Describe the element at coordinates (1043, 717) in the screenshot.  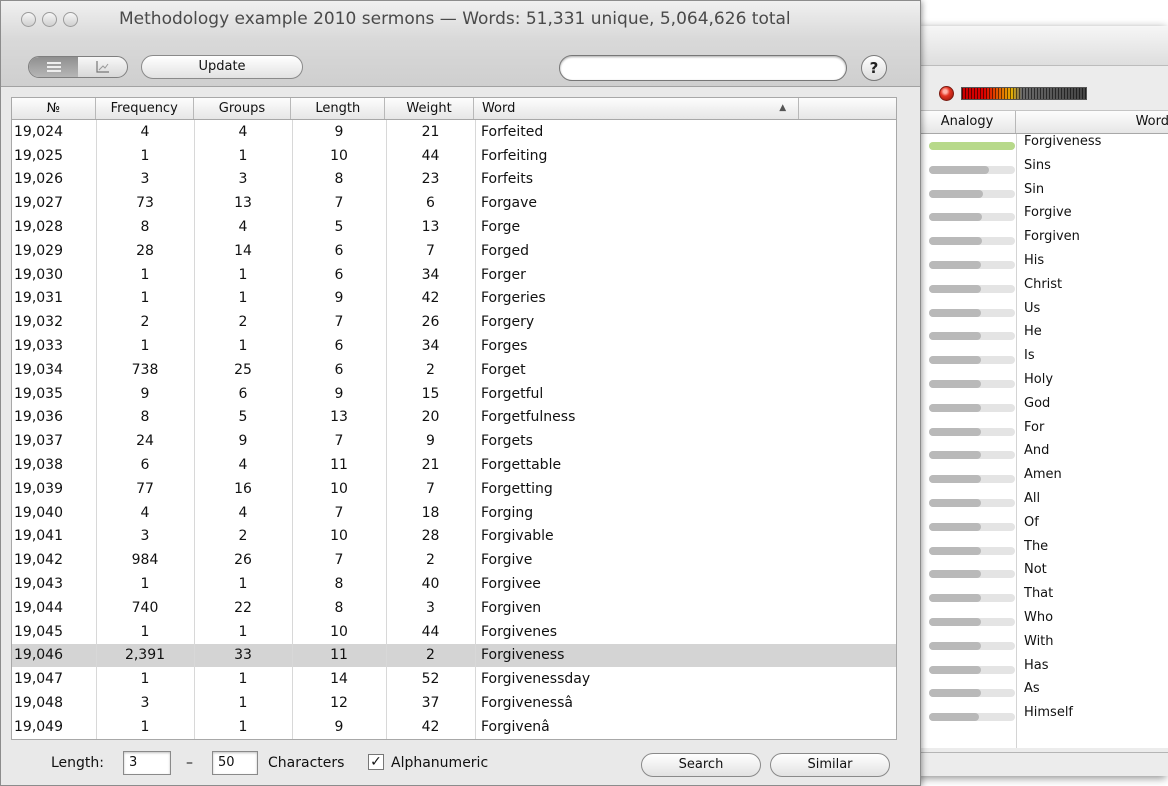
I see `analogy-row: Himself` at that location.